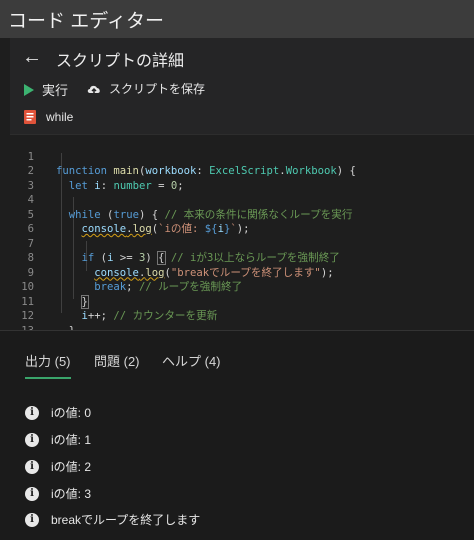 The width and height of the screenshot is (474, 540). What do you see at coordinates (242, 200) in the screenshot?
I see `code-line: 4 while (true) { // 本来の条件に関係なくループを実行` at bounding box center [242, 200].